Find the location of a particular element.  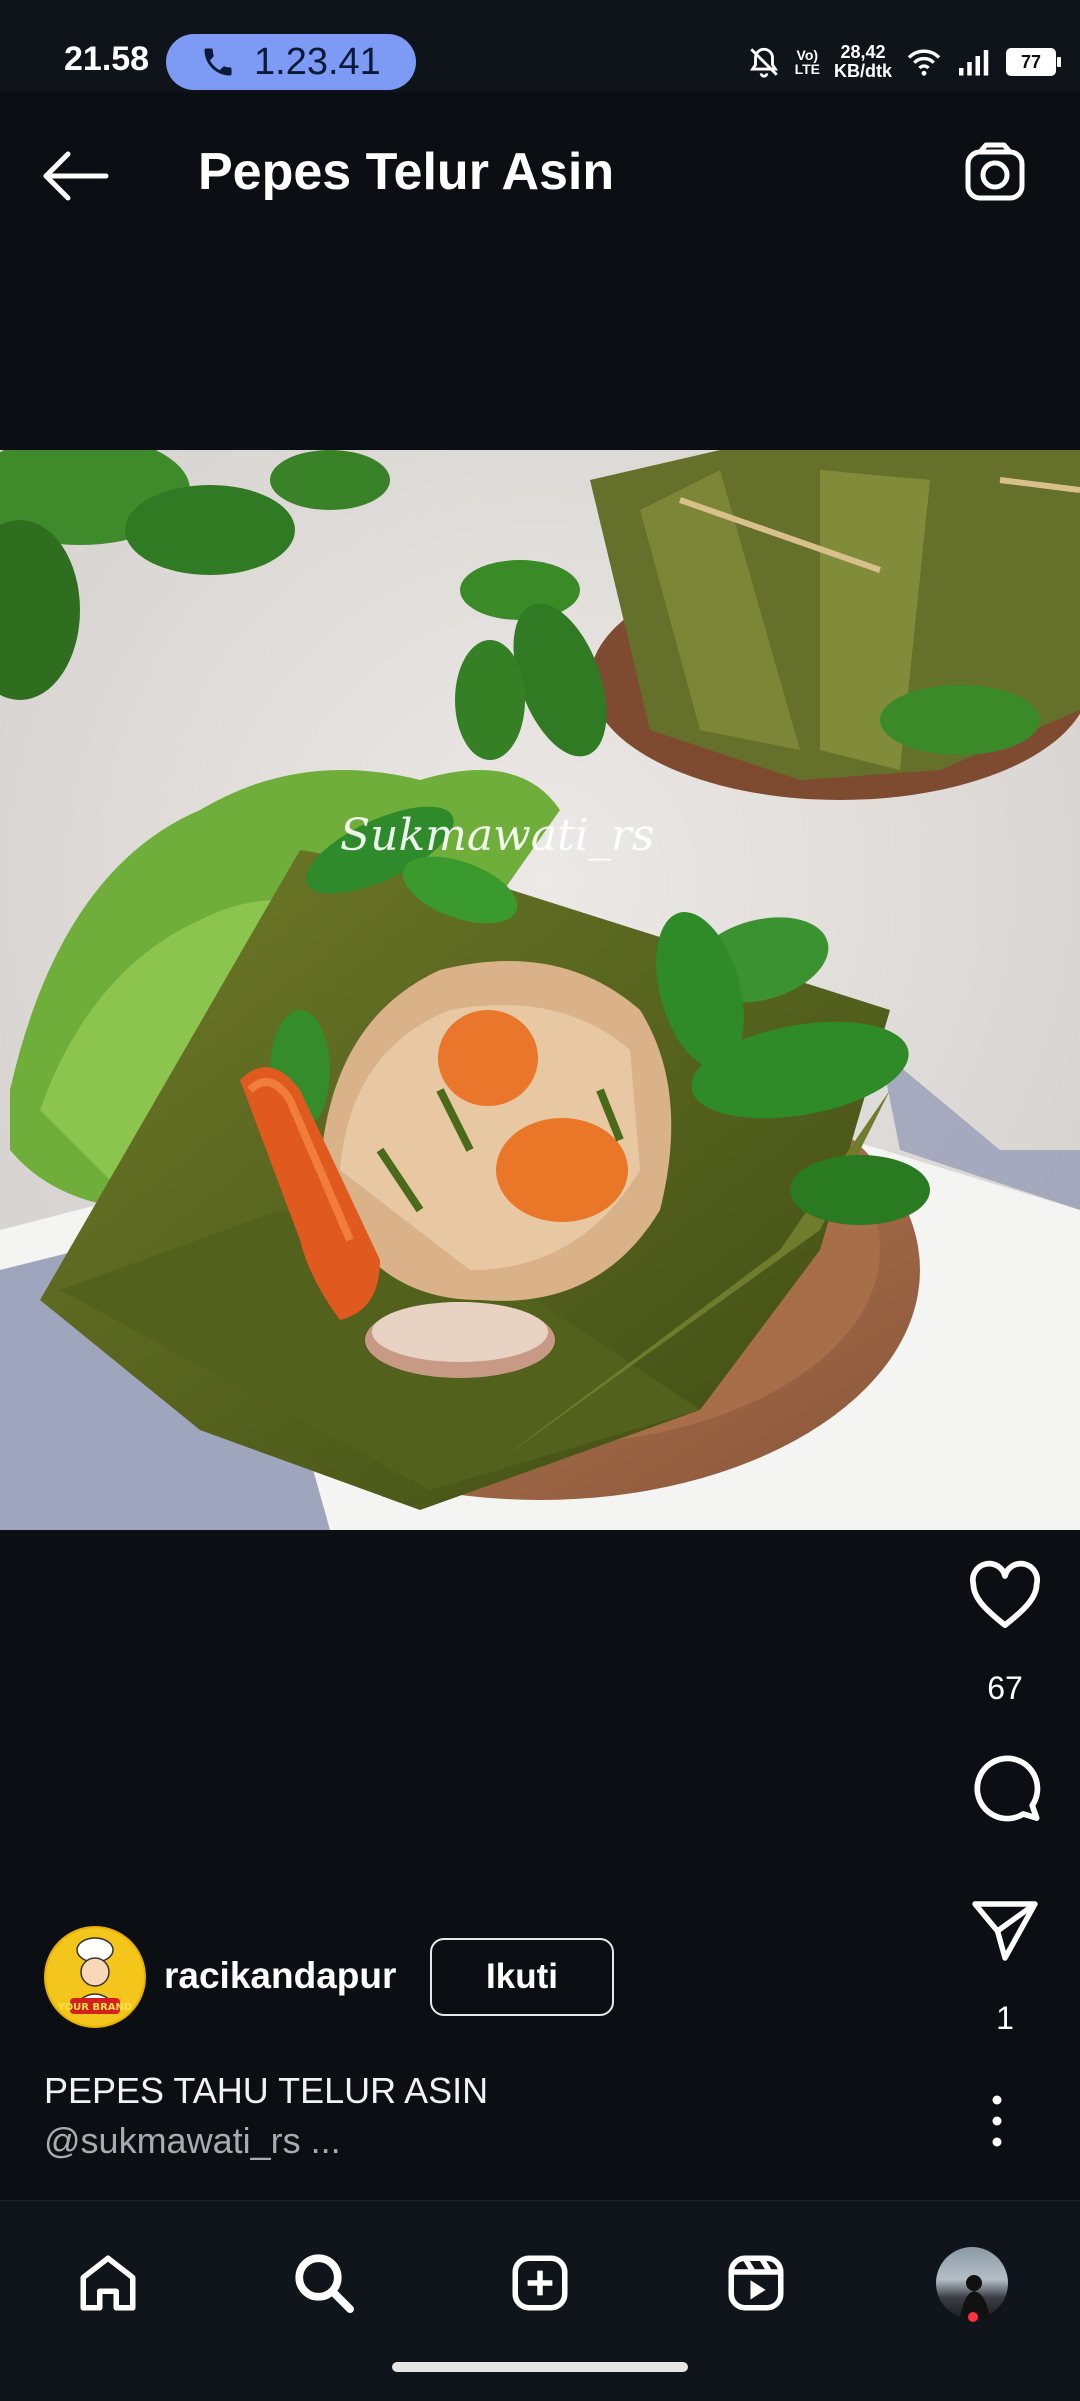

follow-button: Ikuti is located at coordinates (522, 1977).